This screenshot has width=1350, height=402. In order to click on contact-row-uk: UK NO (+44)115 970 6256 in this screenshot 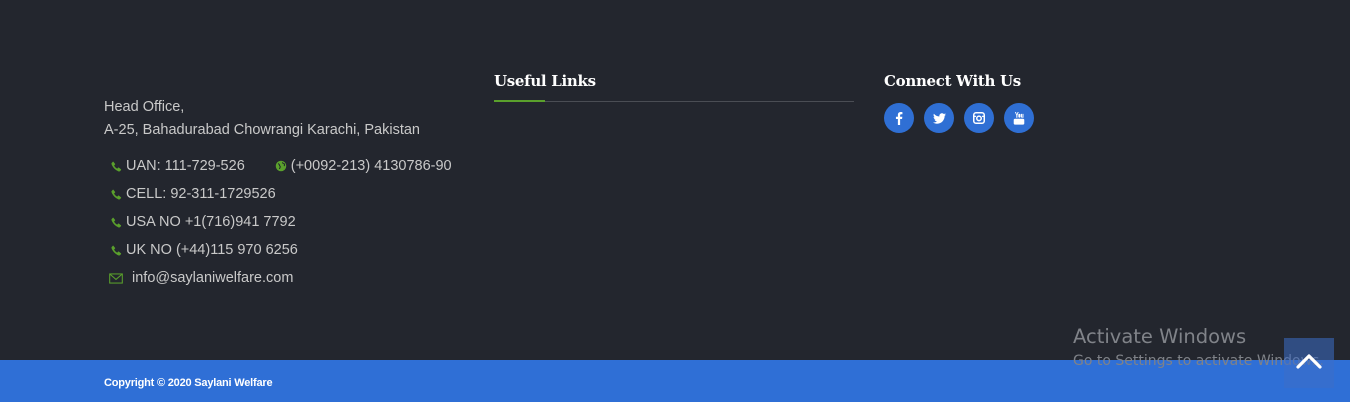, I will do `click(289, 250)`.